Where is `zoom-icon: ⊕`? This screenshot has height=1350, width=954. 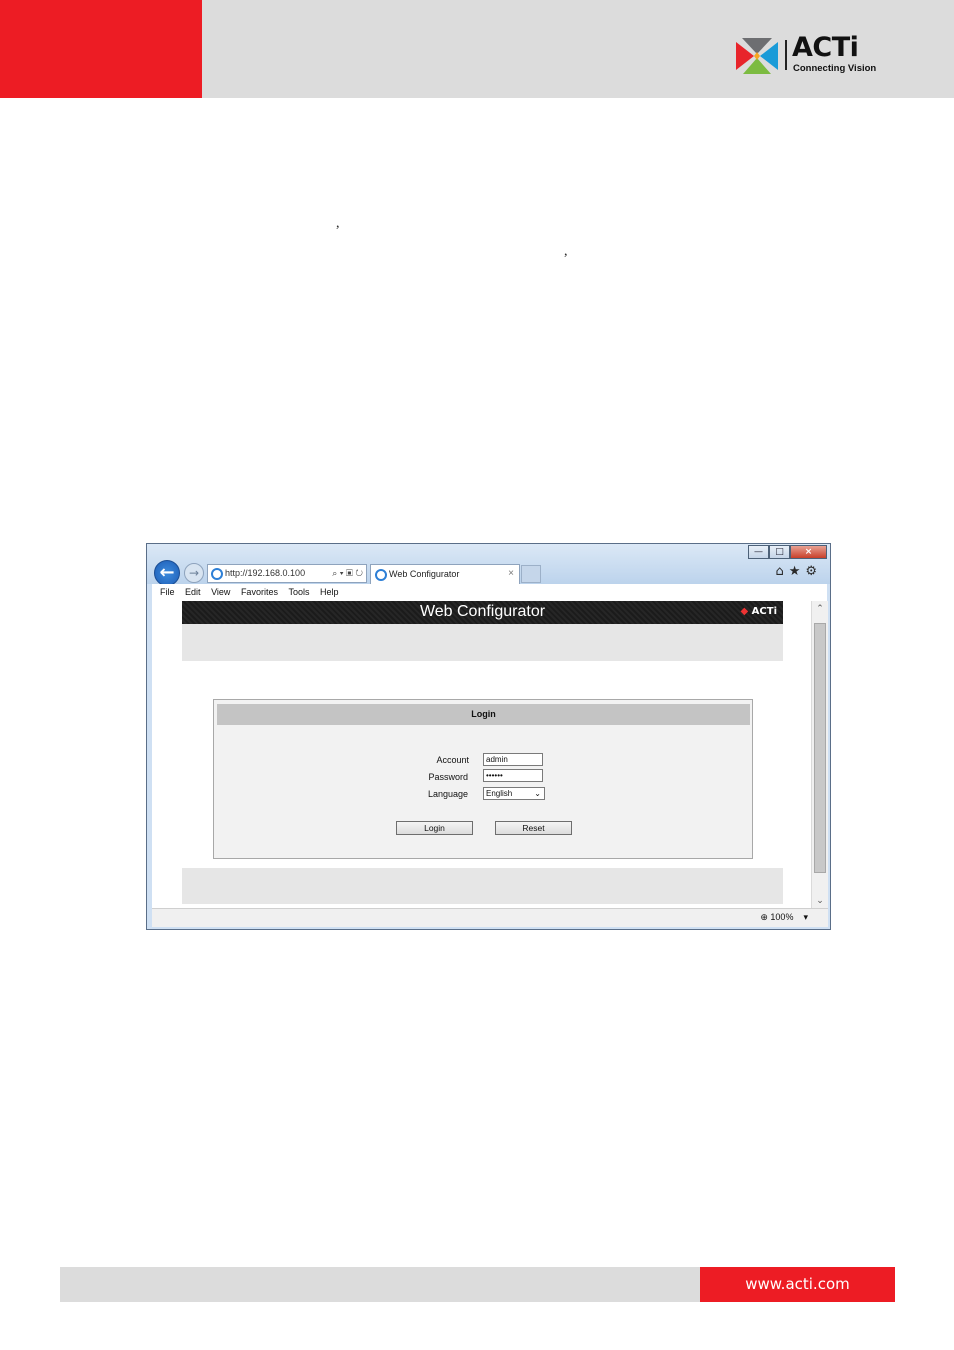 zoom-icon: ⊕ is located at coordinates (764, 917).